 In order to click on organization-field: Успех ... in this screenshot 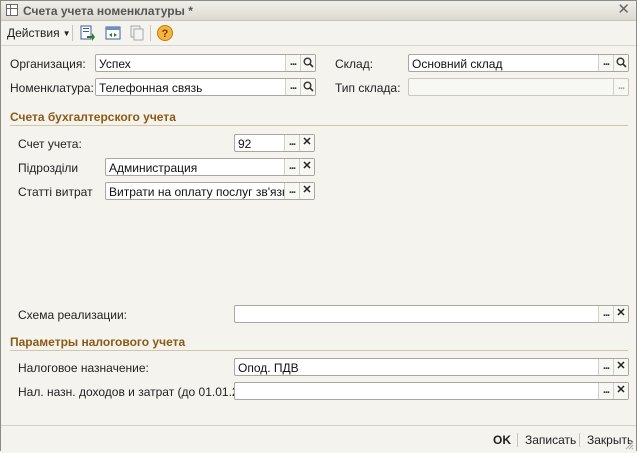, I will do `click(205, 63)`.